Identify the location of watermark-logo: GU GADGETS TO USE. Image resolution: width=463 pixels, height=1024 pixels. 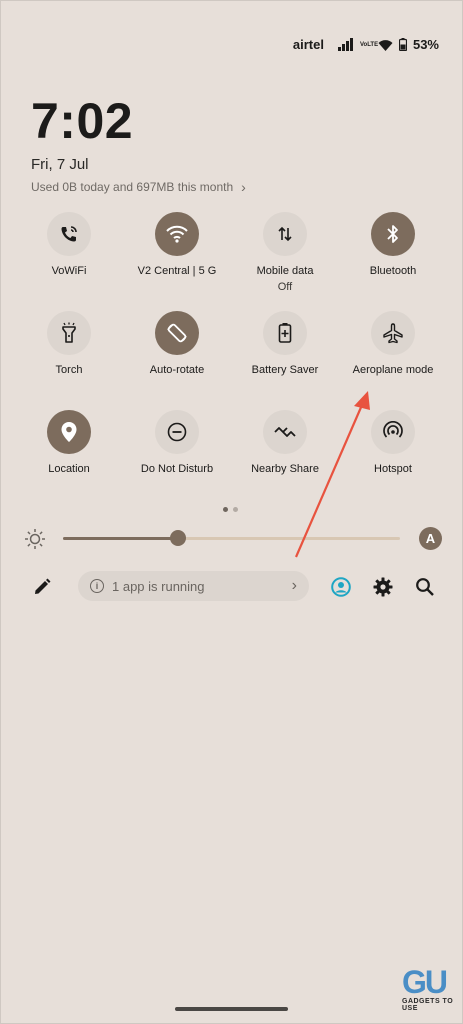
(430, 990).